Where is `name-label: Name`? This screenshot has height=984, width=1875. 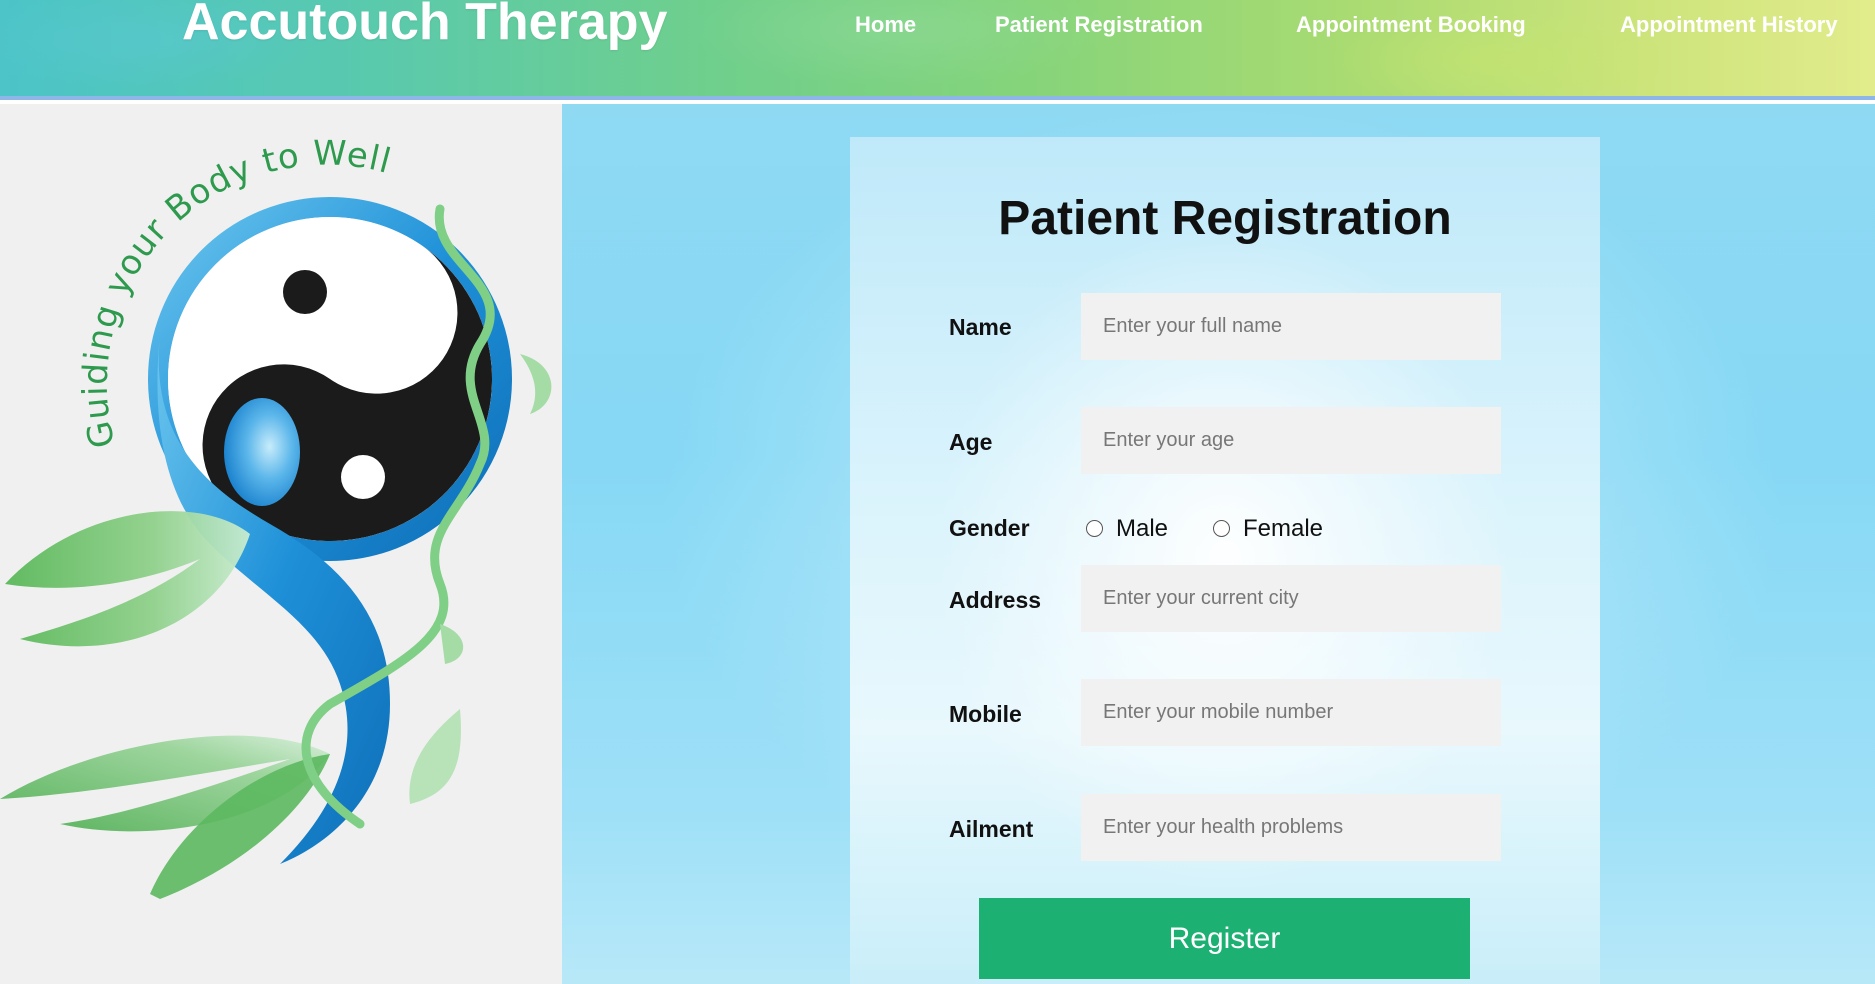
name-label: Name is located at coordinates (980, 327).